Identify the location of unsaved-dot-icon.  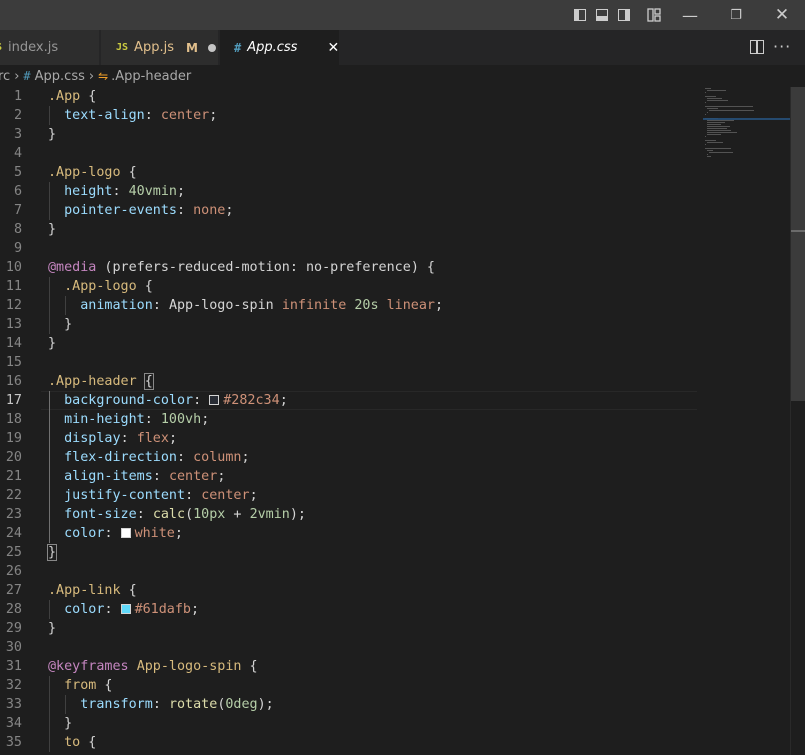
(211, 47).